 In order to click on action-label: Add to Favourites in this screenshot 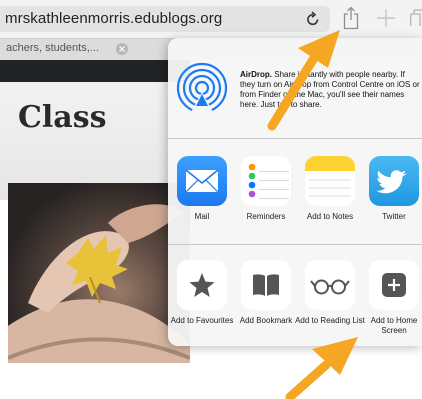, I will do `click(202, 320)`.